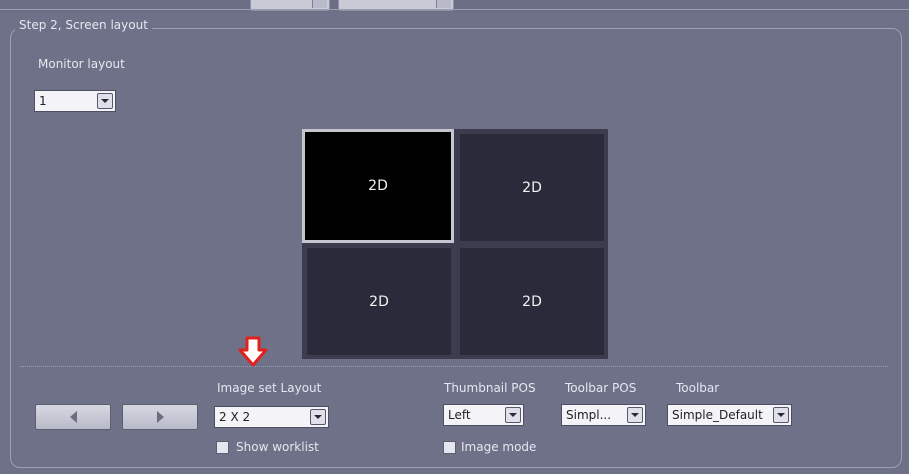 Image resolution: width=909 pixels, height=474 pixels. What do you see at coordinates (277, 447) in the screenshot?
I see `show-worklist-label: Show worklist` at bounding box center [277, 447].